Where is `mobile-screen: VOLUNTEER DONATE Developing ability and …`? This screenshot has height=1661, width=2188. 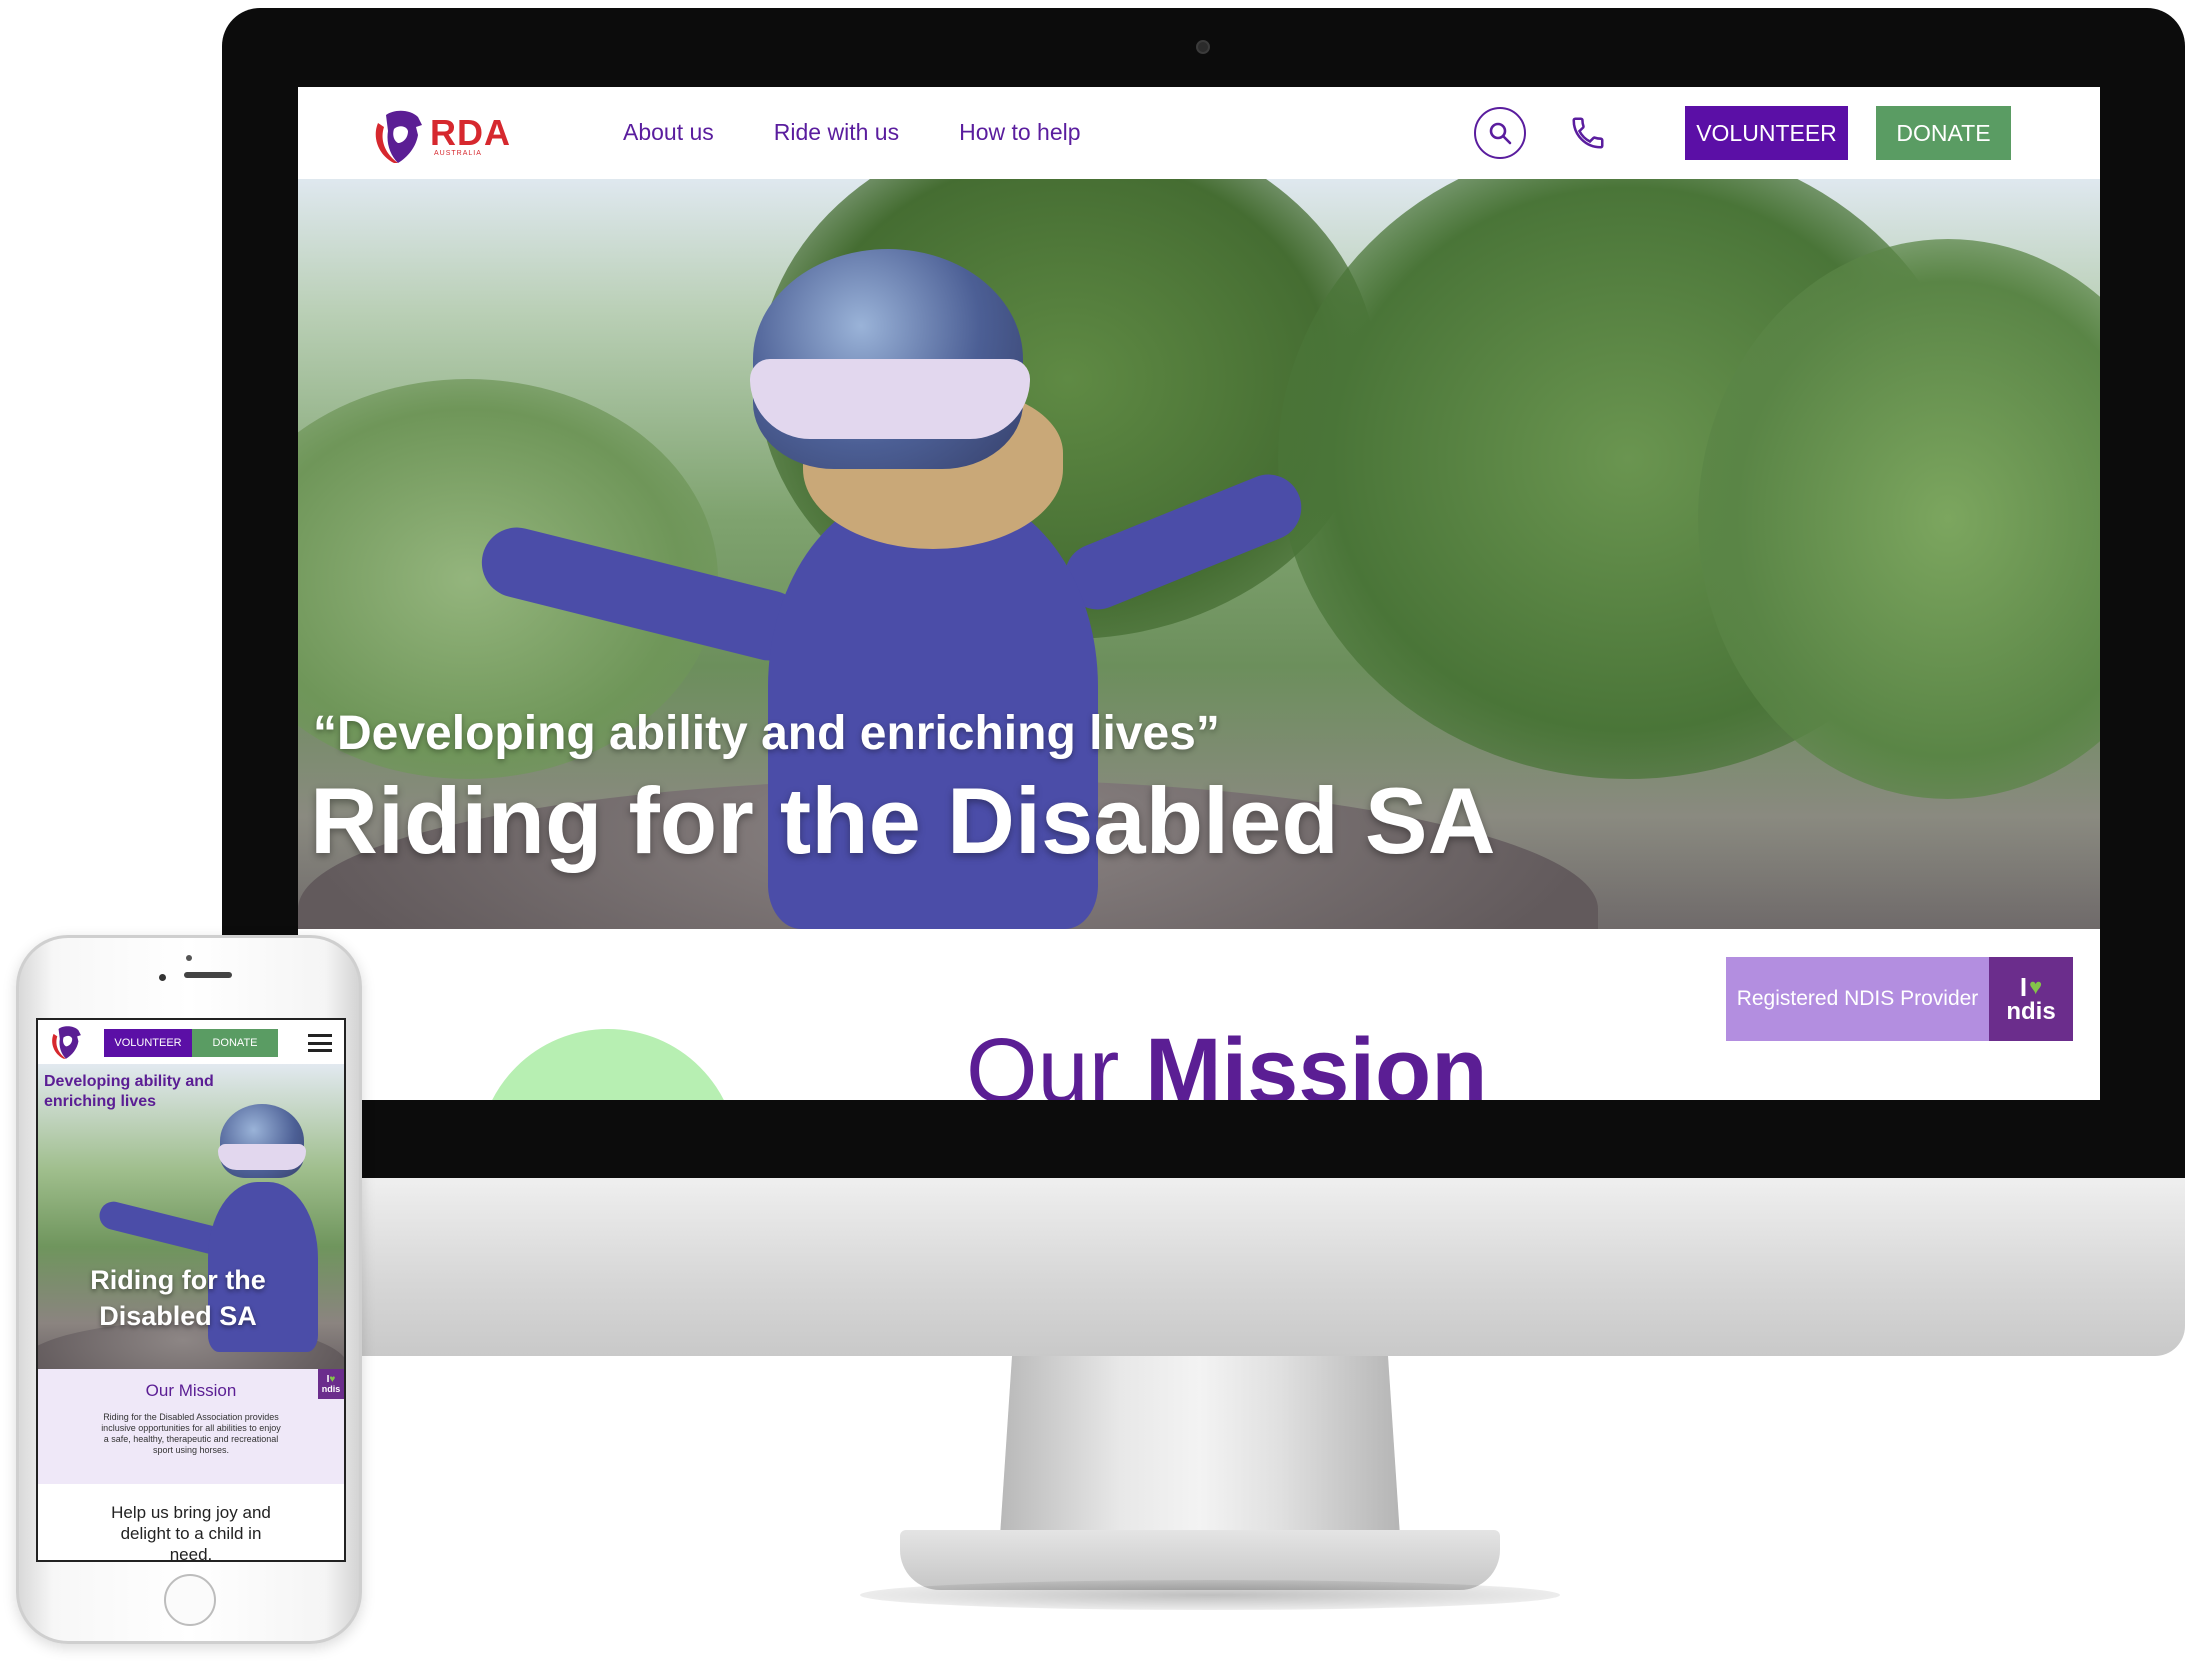 mobile-screen: VOLUNTEER DONATE Developing ability and … is located at coordinates (191, 1290).